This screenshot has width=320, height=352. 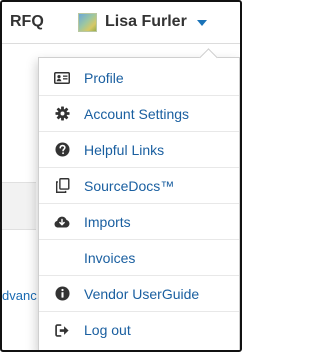 What do you see at coordinates (142, 293) in the screenshot?
I see `menu-item-label: Vendor UserGuide` at bounding box center [142, 293].